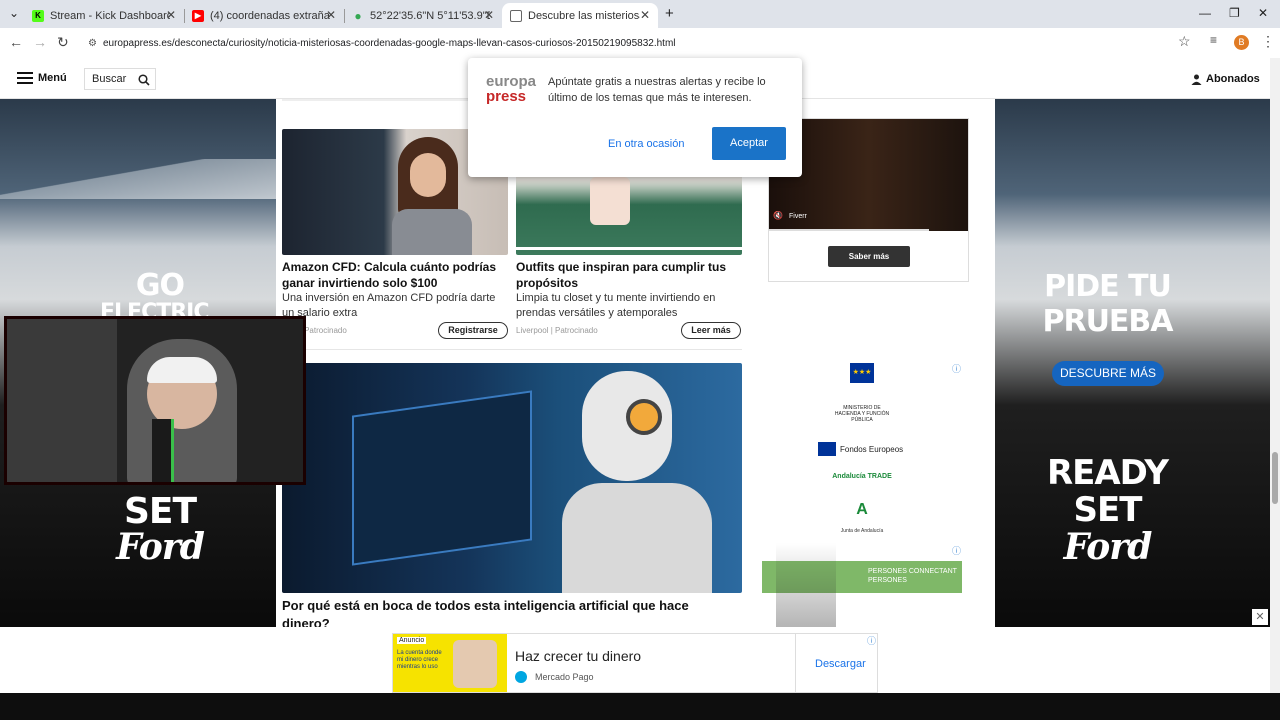  What do you see at coordinates (163, 450) in the screenshot?
I see `microphone-shape` at bounding box center [163, 450].